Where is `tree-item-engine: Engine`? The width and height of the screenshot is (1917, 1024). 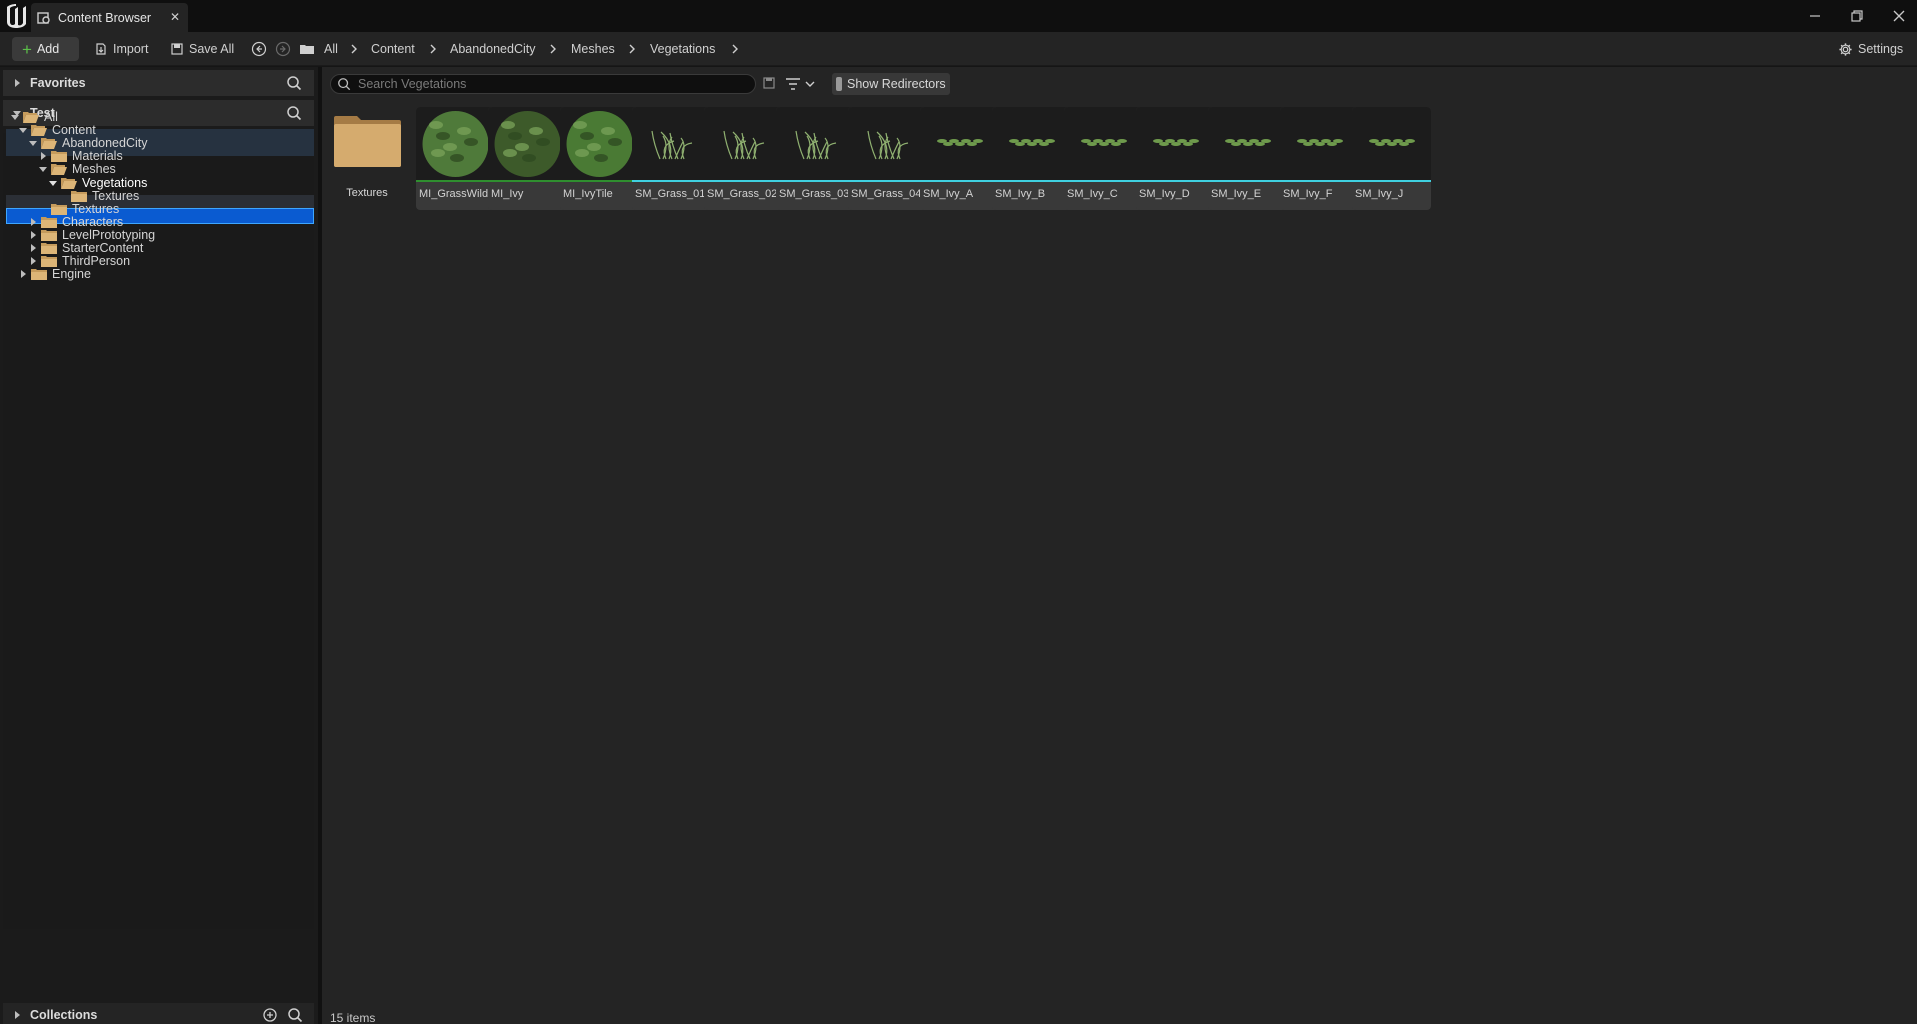 tree-item-engine: Engine is located at coordinates (54, 274).